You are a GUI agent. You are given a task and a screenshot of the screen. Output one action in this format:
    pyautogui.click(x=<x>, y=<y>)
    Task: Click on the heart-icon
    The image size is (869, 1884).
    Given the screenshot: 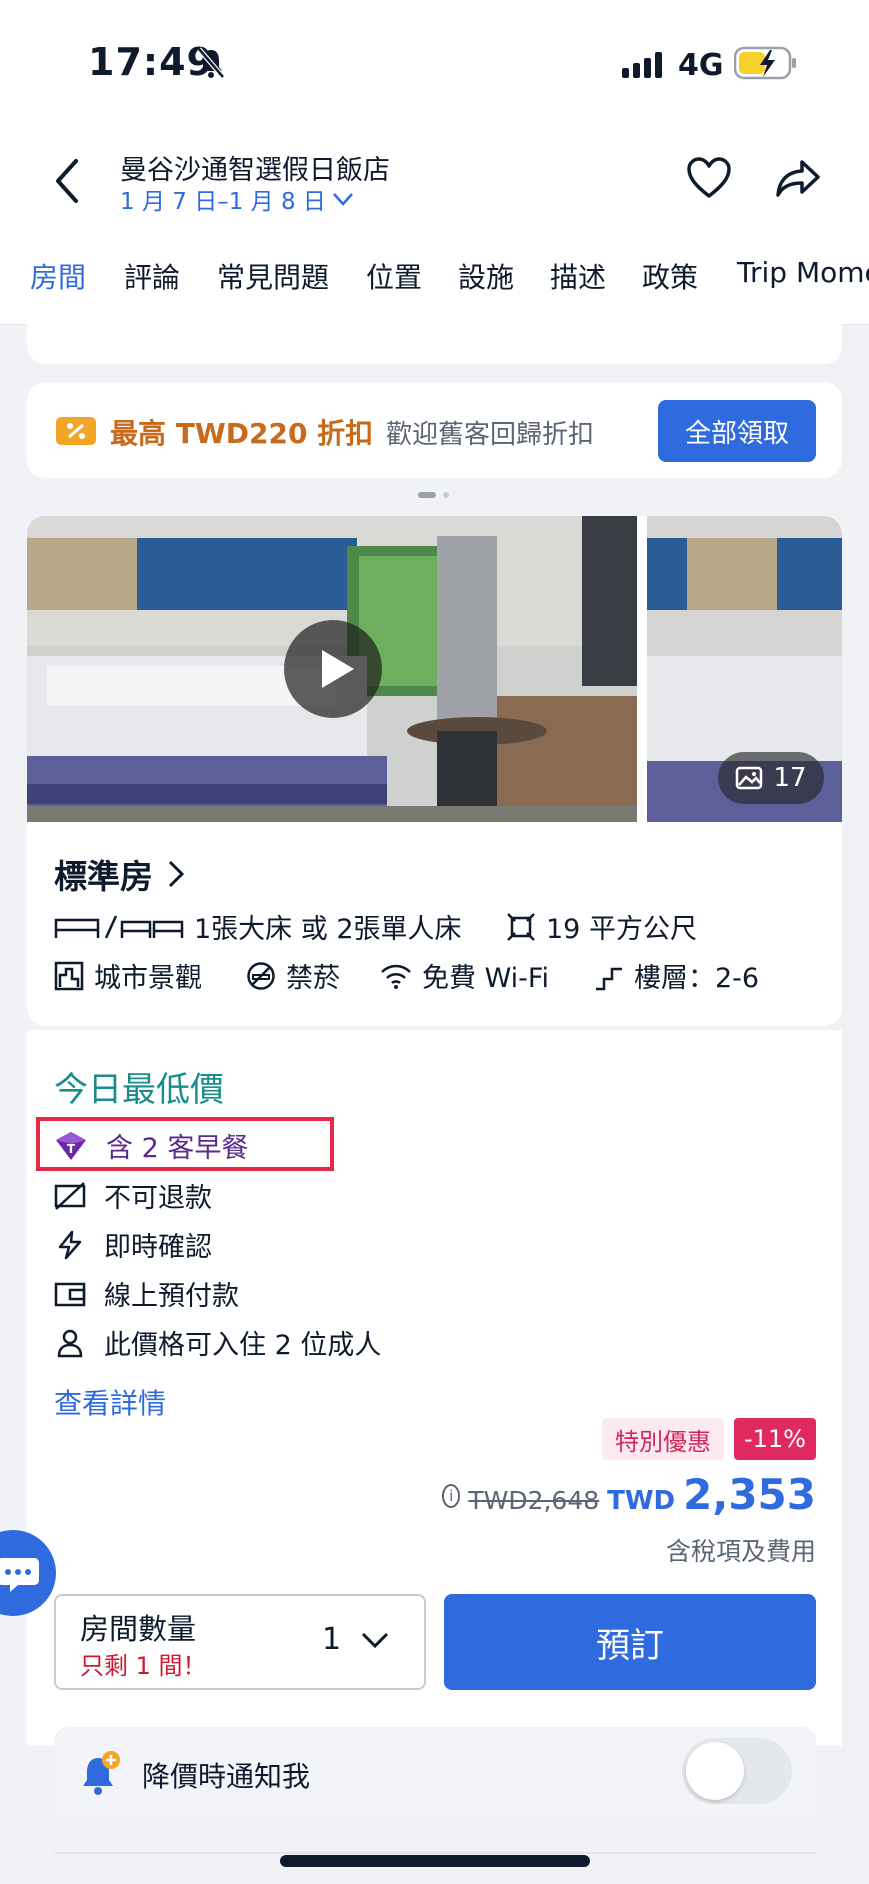 What is the action you would take?
    pyautogui.click(x=709, y=178)
    